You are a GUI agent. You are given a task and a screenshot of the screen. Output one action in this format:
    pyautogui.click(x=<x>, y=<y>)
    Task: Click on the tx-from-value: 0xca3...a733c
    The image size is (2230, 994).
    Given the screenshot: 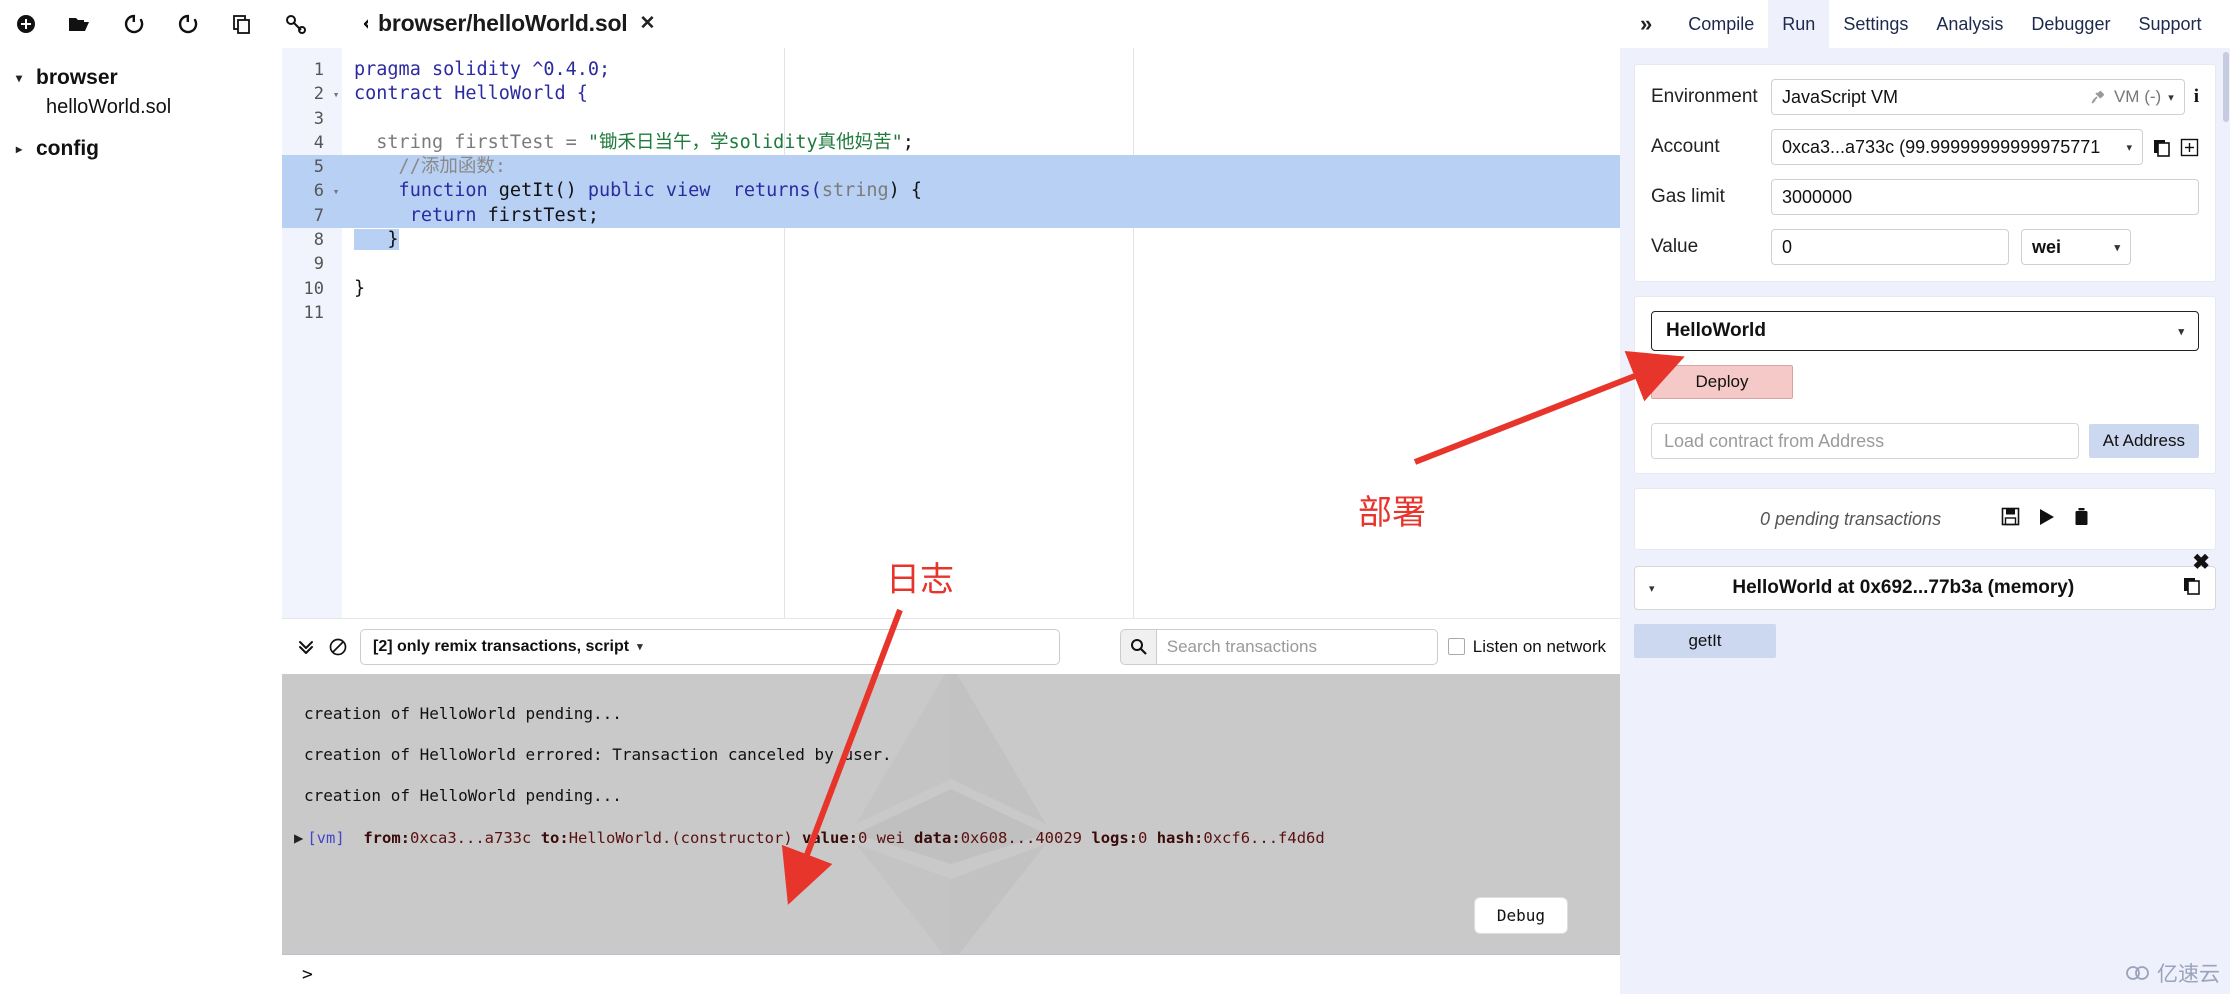 What is the action you would take?
    pyautogui.click(x=471, y=838)
    